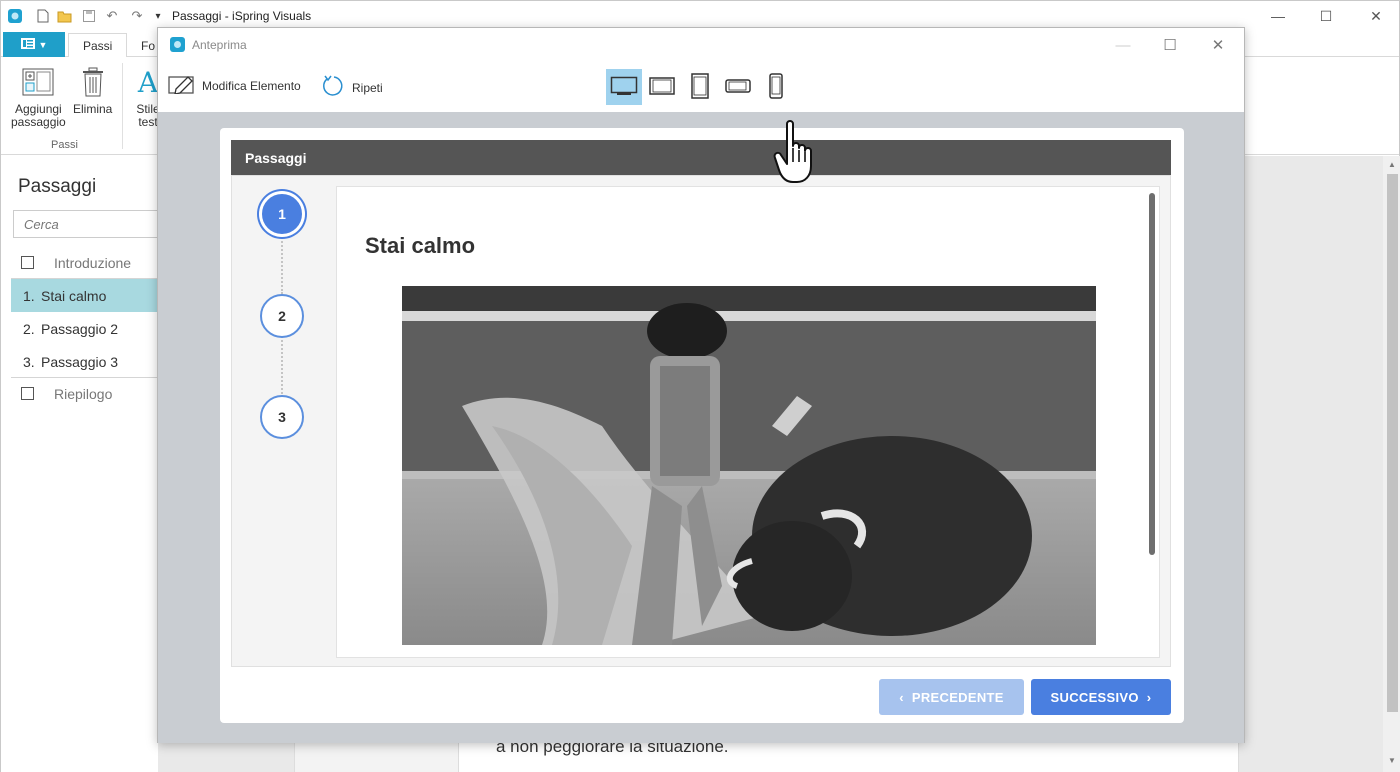 This screenshot has height=772, width=1400. What do you see at coordinates (376, 757) in the screenshot?
I see `editor-gutter` at bounding box center [376, 757].